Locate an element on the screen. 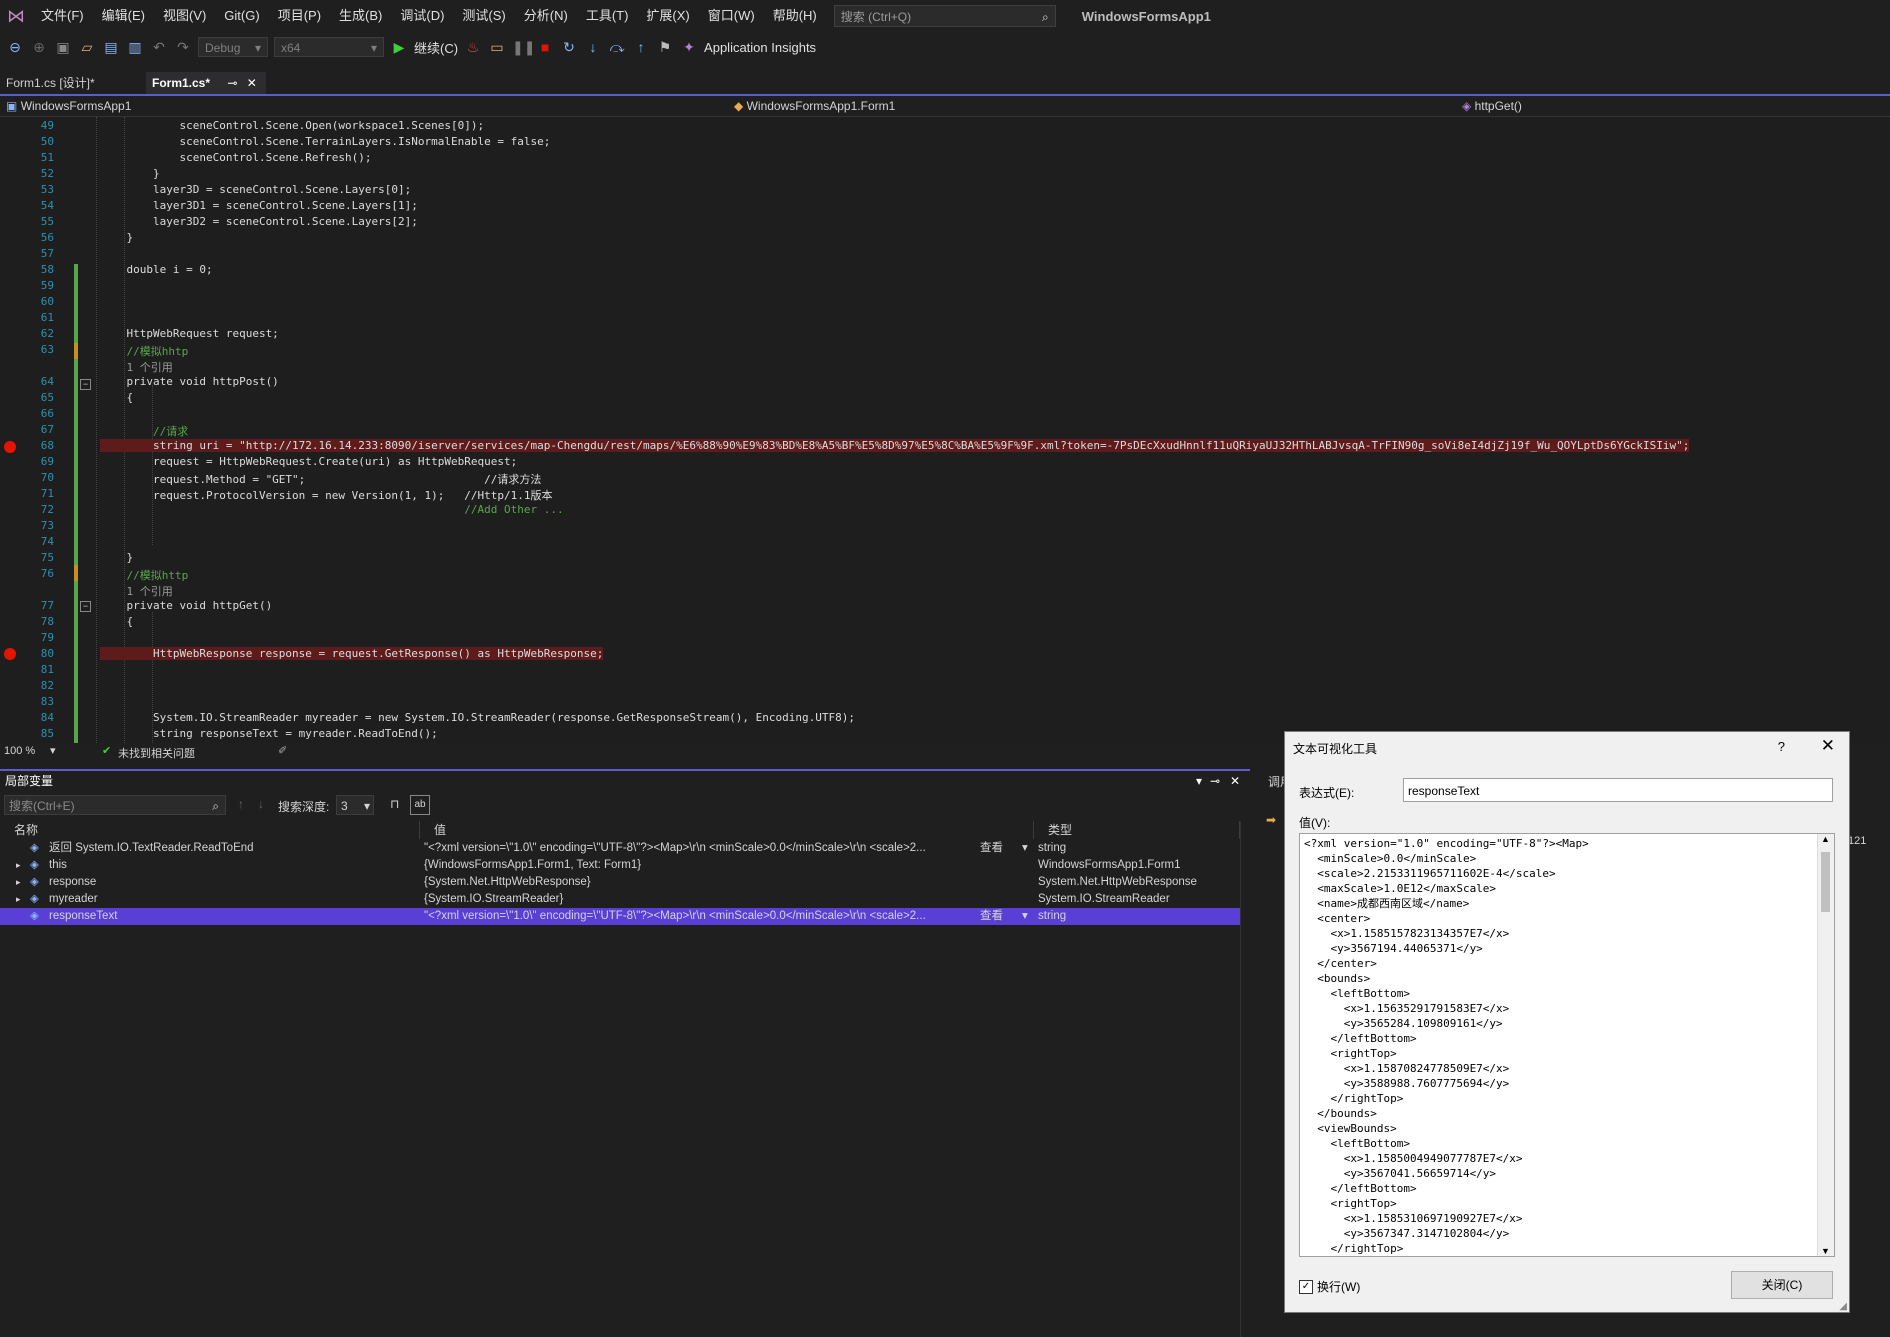 The width and height of the screenshot is (1890, 1337). configuration-select: Debug ▾ is located at coordinates (233, 47).